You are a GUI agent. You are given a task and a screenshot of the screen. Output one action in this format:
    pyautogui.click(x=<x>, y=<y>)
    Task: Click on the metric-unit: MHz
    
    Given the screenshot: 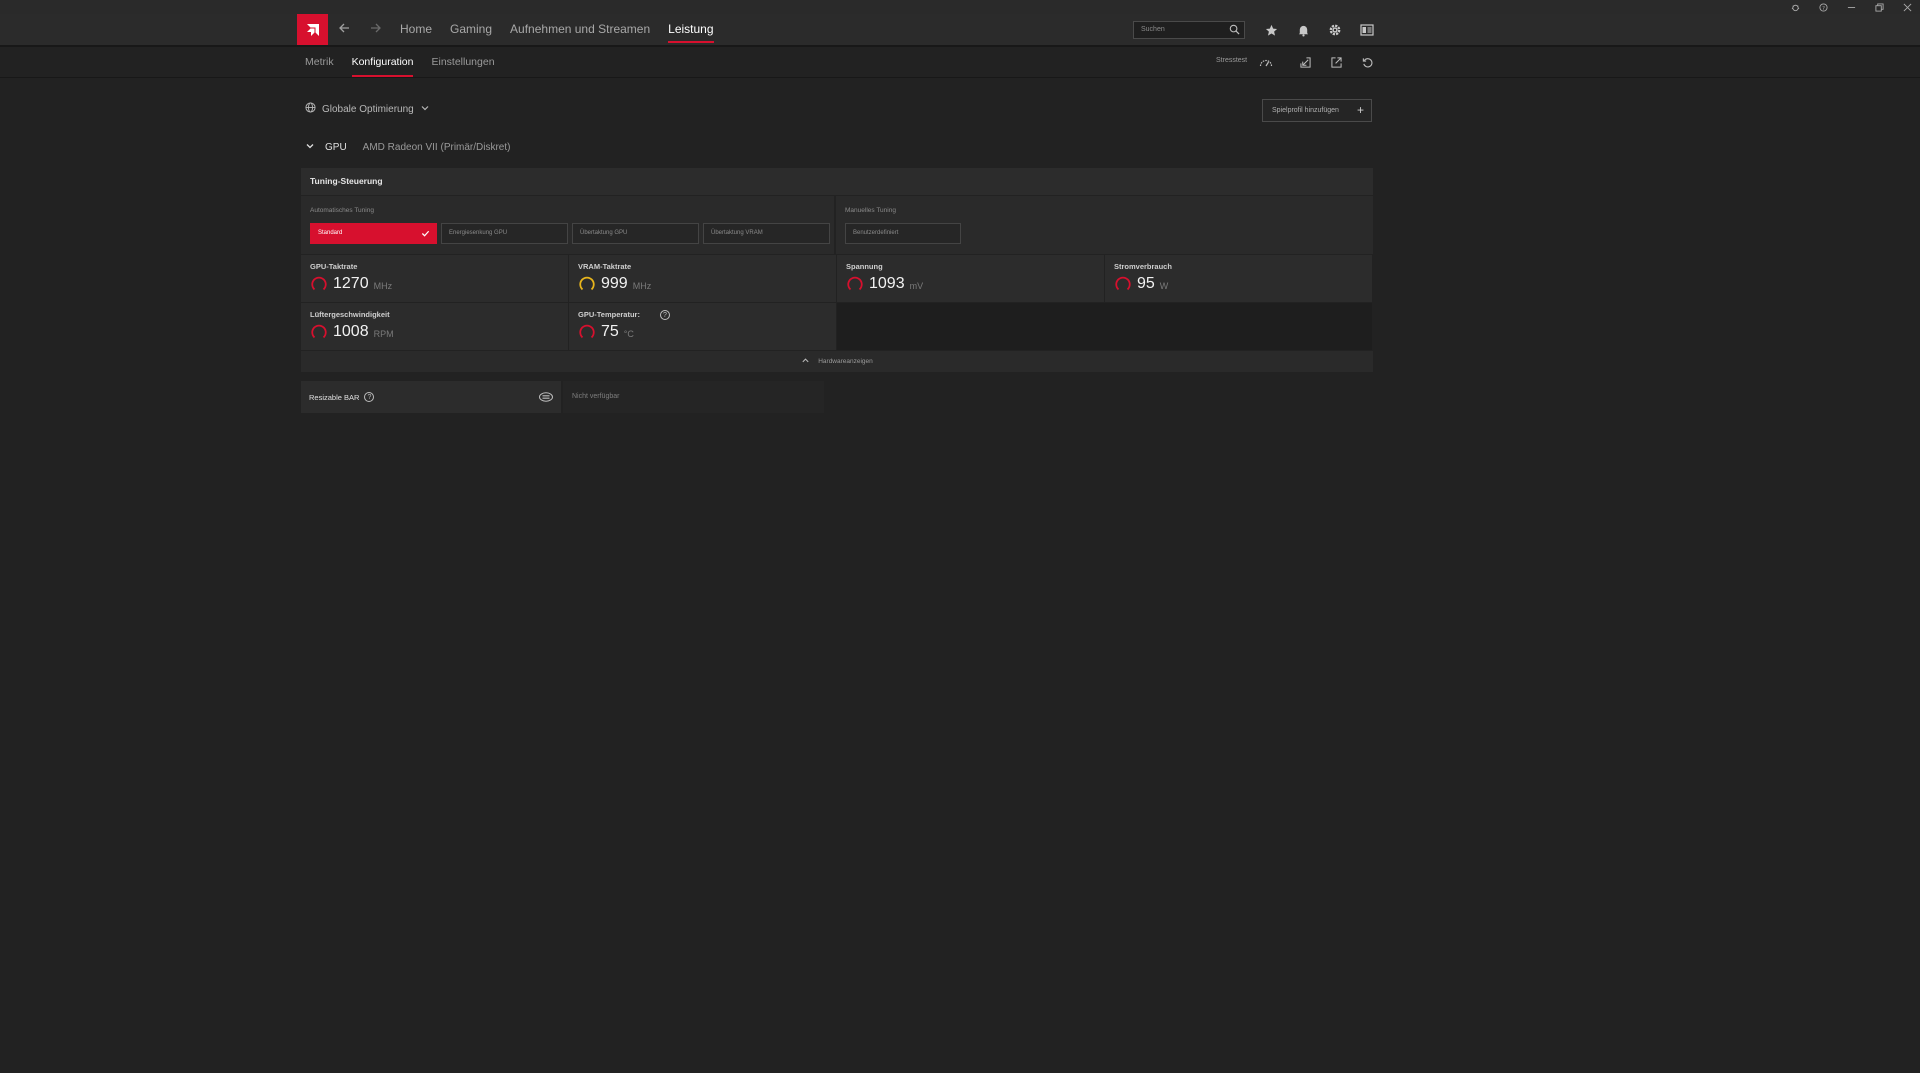 What is the action you would take?
    pyautogui.click(x=383, y=286)
    